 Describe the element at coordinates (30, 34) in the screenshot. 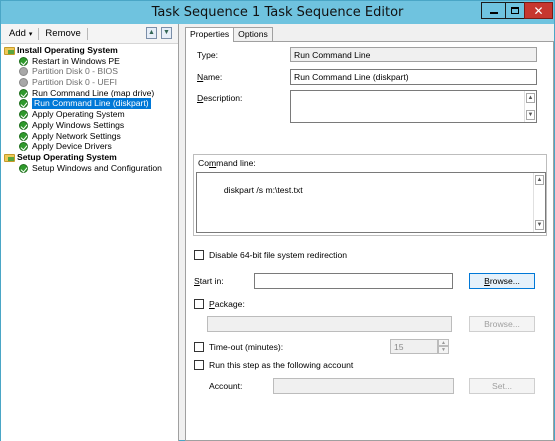

I see `chevron-down-icon: ▾` at that location.